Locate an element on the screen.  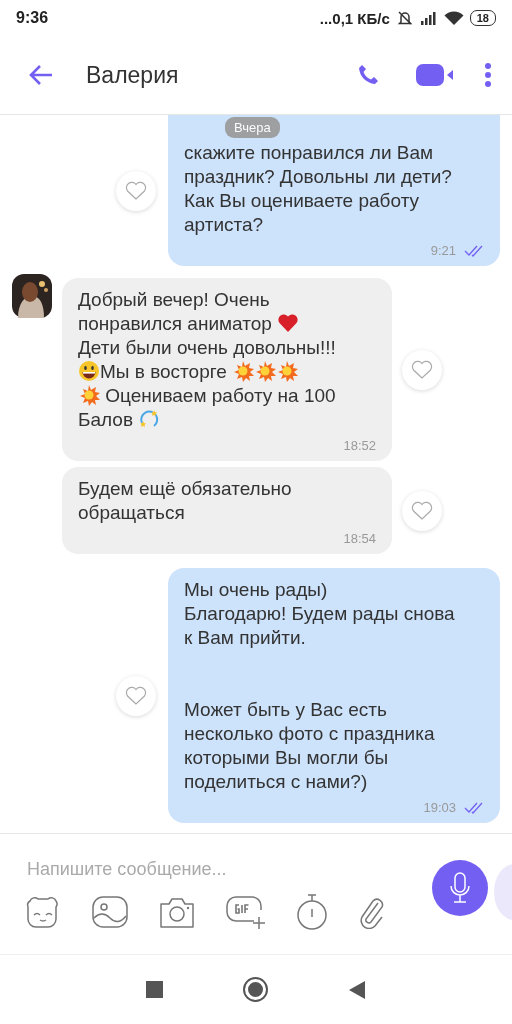
muted-bell-icon is located at coordinates (404, 18).